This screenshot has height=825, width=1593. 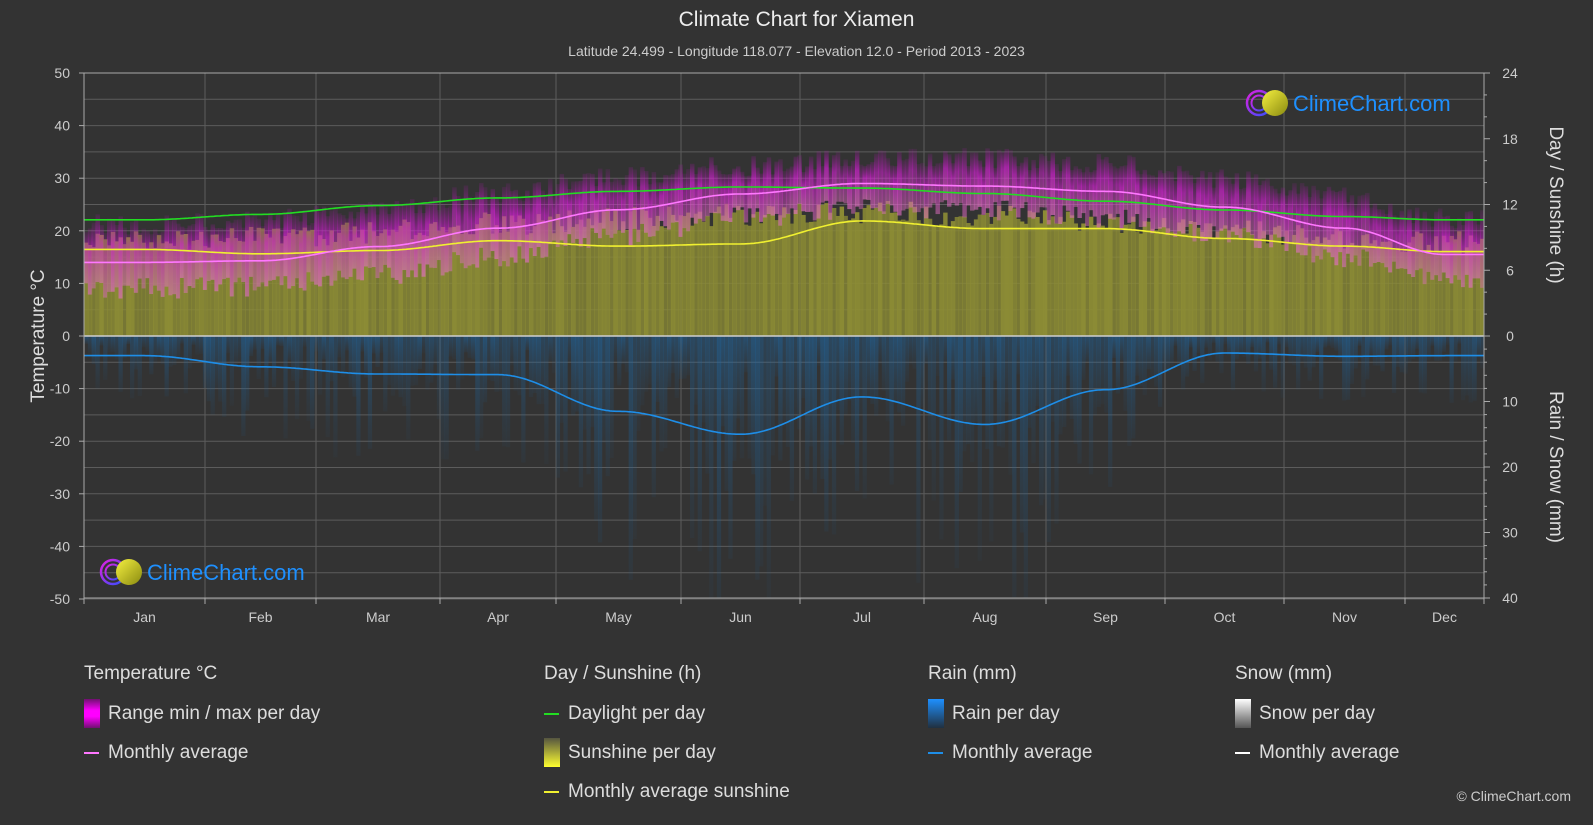 What do you see at coordinates (1348, 103) in the screenshot?
I see `logo-top: ClimeChart.com` at bounding box center [1348, 103].